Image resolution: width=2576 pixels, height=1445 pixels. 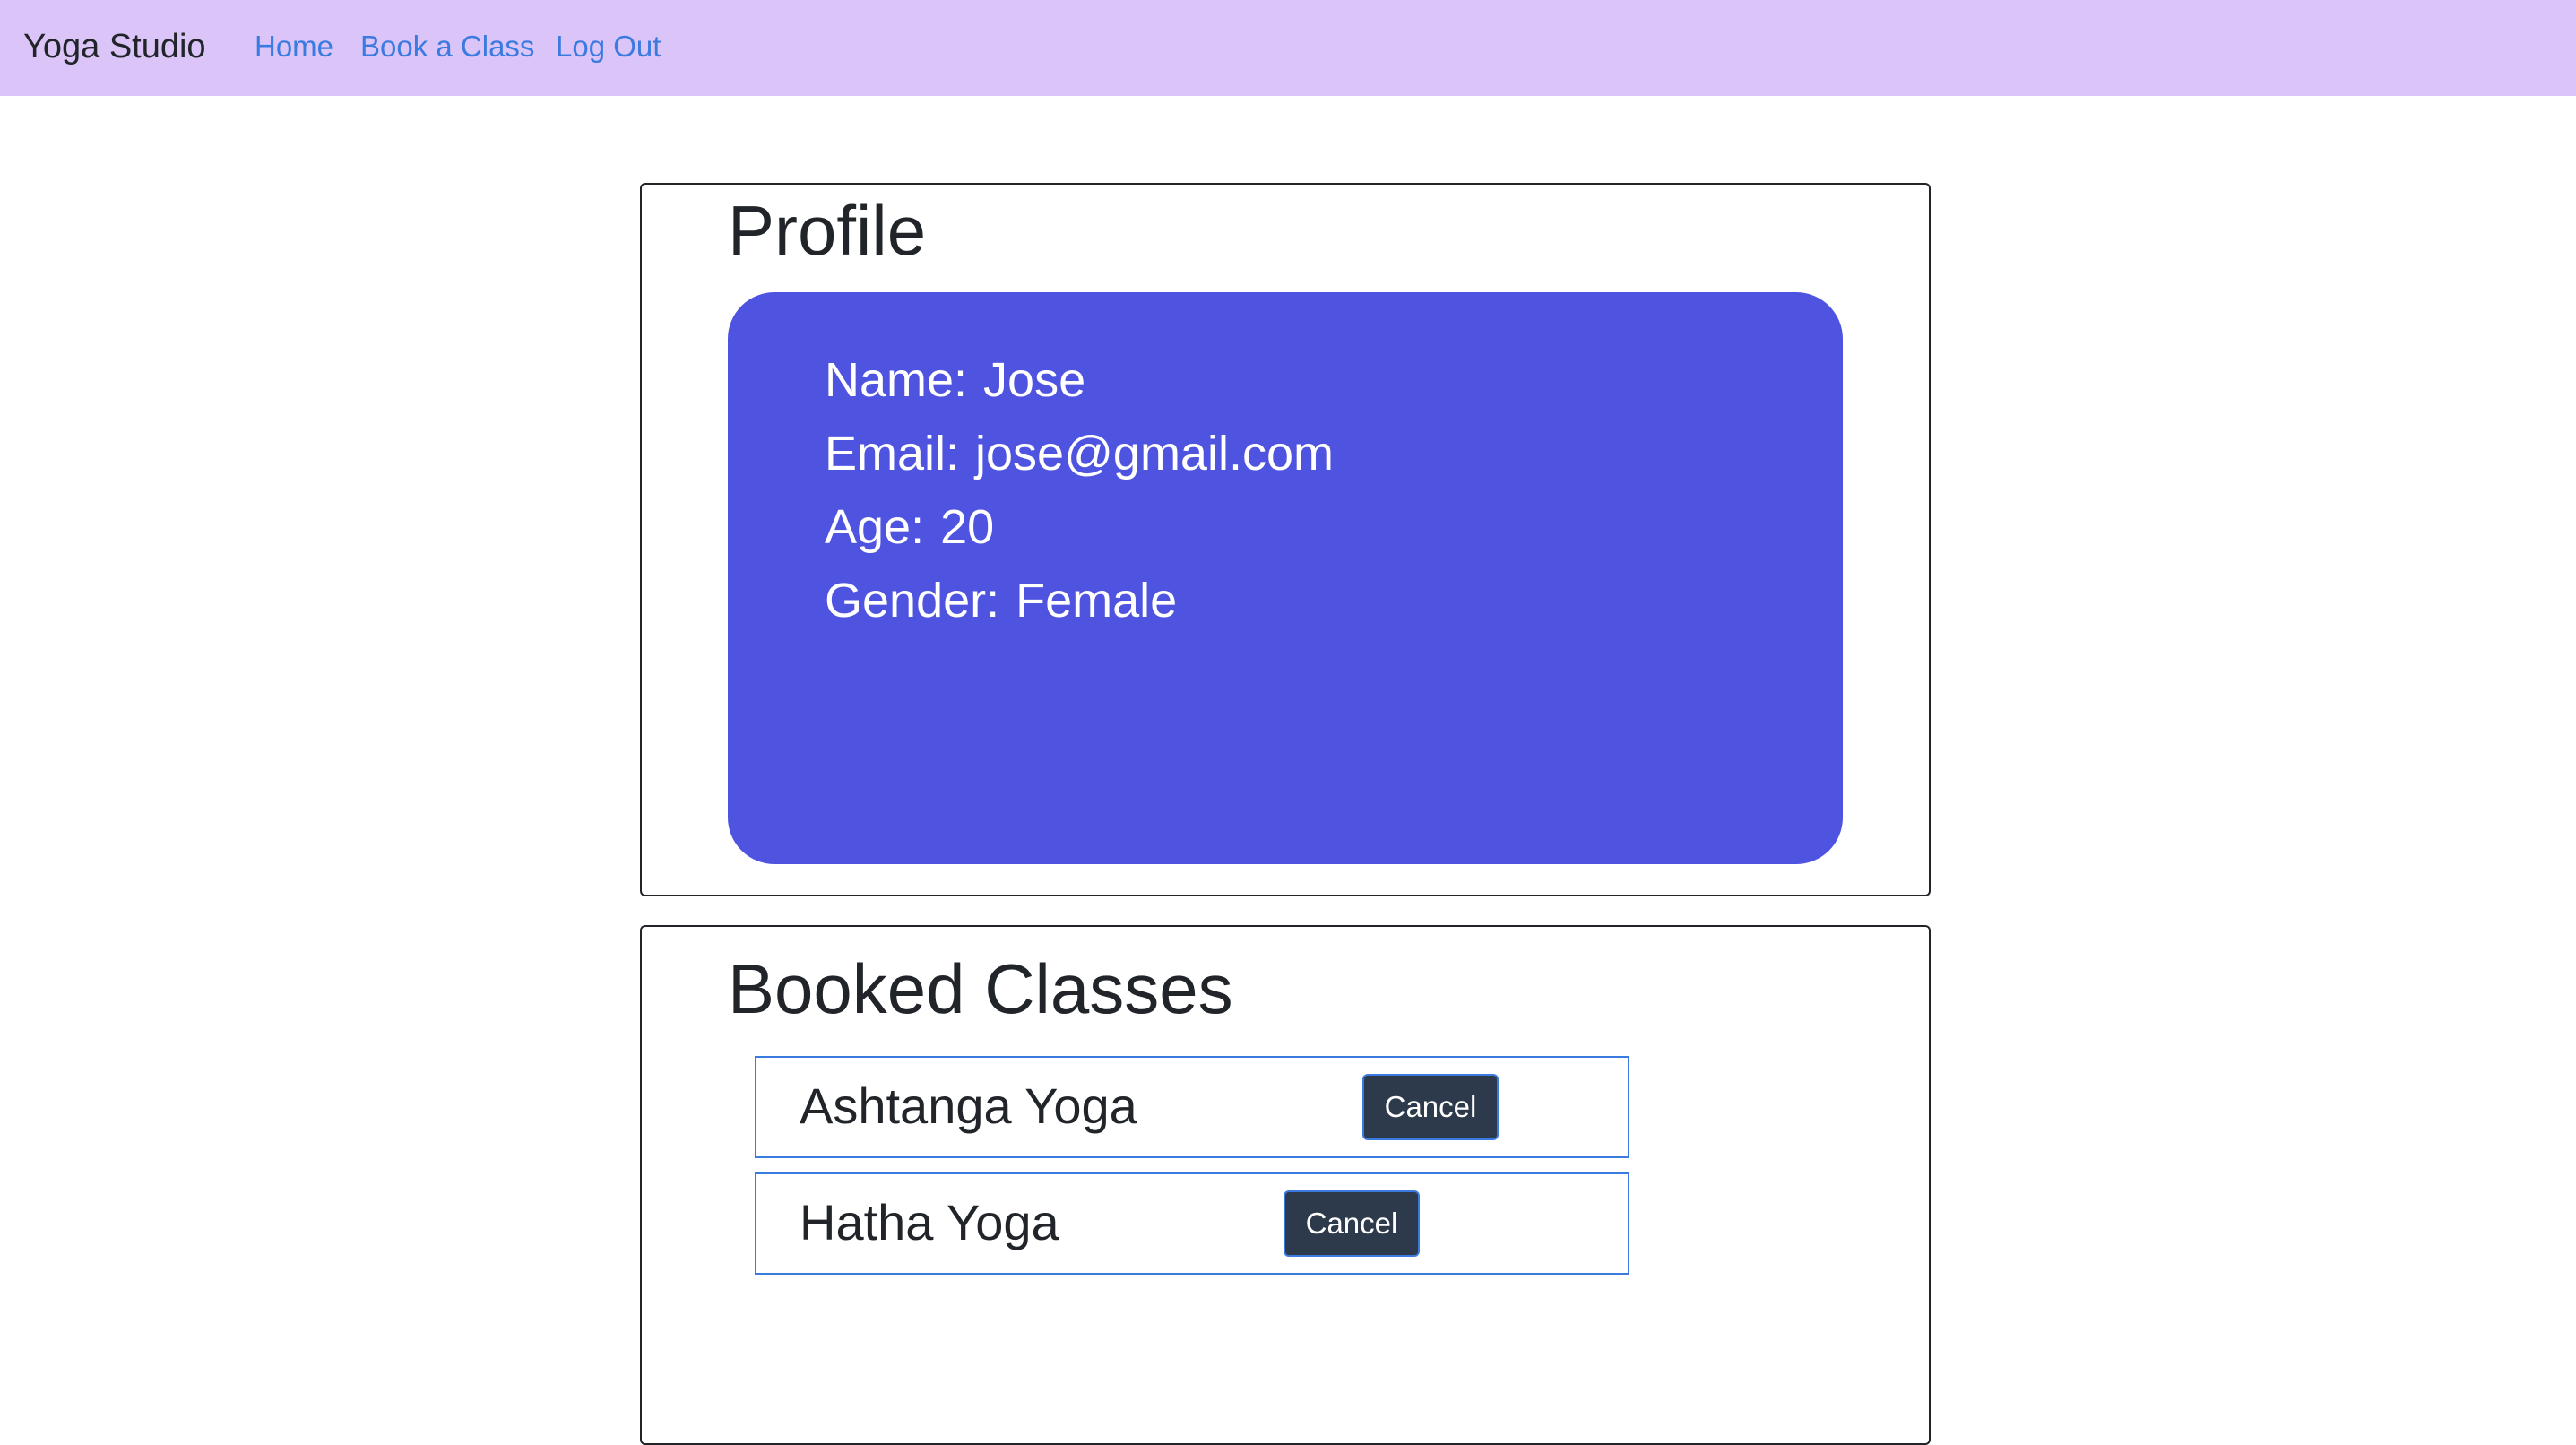 What do you see at coordinates (967, 527) in the screenshot?
I see `age-value: 20` at bounding box center [967, 527].